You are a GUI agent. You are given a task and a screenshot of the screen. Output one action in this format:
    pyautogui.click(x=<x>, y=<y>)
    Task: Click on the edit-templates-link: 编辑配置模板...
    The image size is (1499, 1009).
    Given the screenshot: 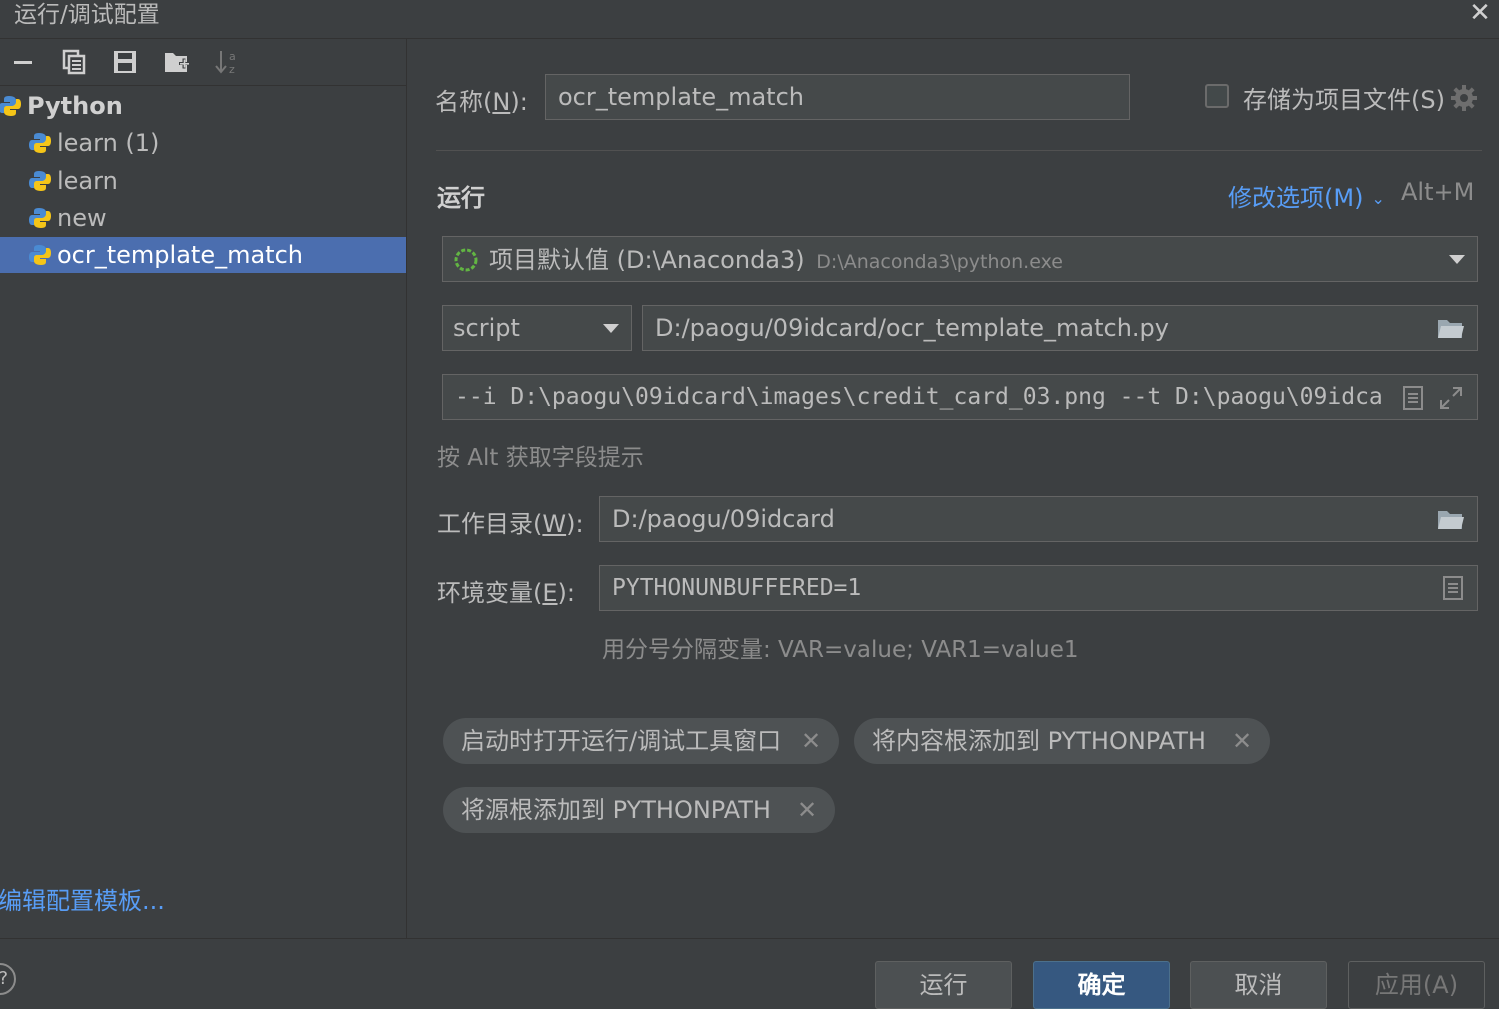 What is the action you would take?
    pyautogui.click(x=82, y=898)
    